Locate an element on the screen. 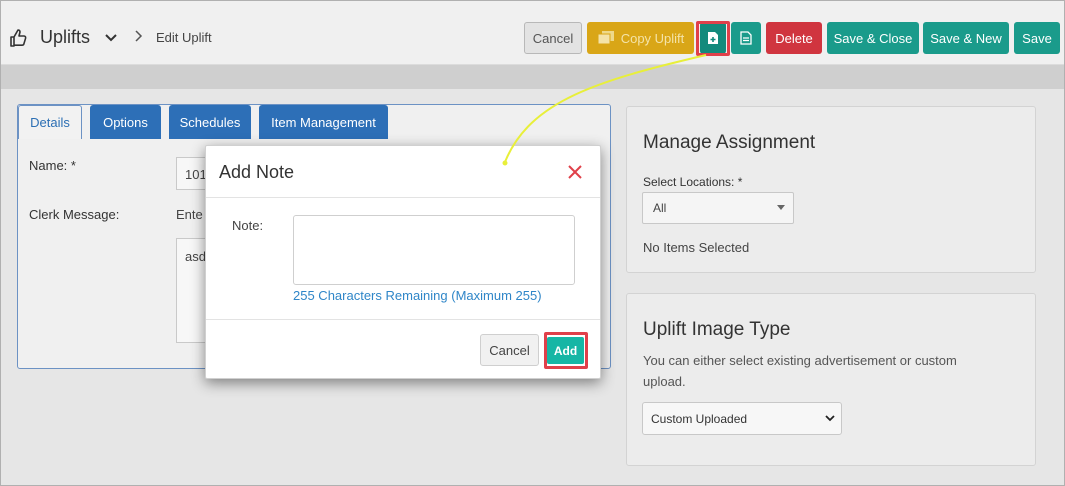  copy-icon is located at coordinates (605, 38).